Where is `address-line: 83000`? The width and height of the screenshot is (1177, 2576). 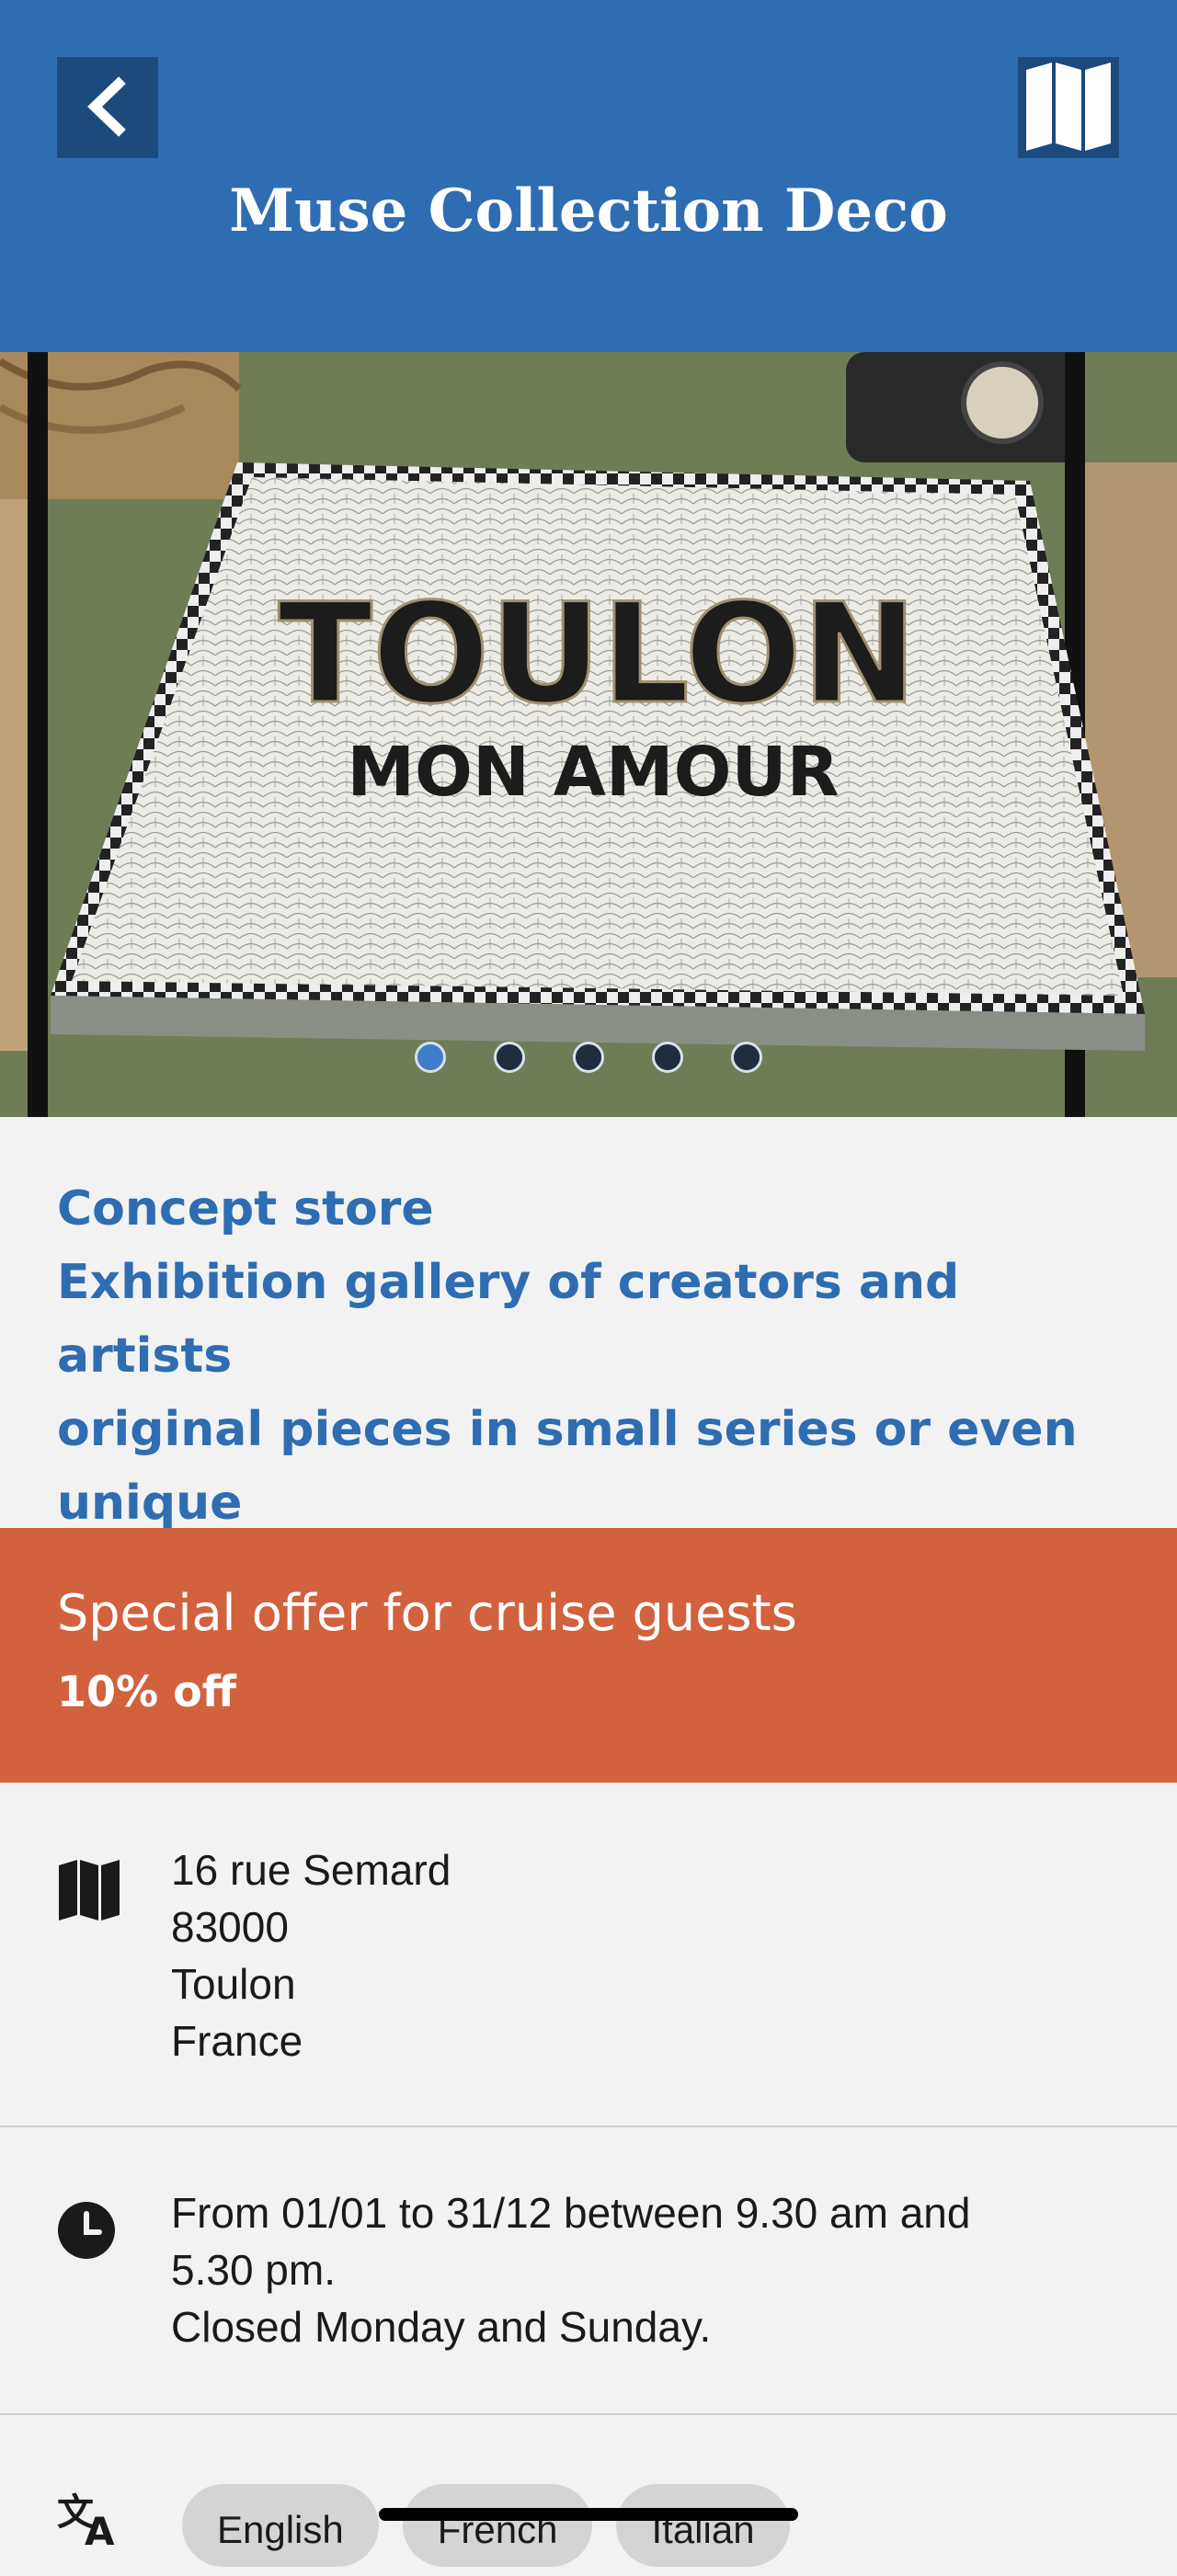 address-line: 83000 is located at coordinates (230, 1927).